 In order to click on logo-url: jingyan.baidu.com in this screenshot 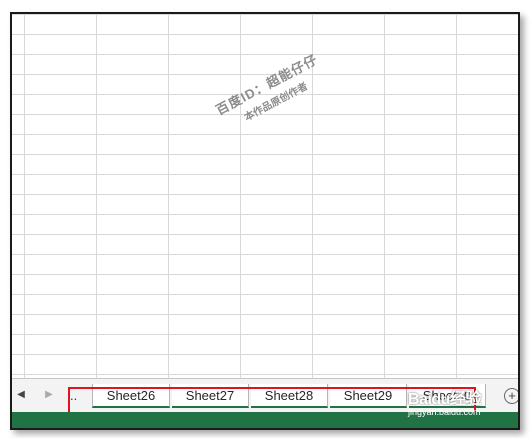, I will do `click(444, 412)`.